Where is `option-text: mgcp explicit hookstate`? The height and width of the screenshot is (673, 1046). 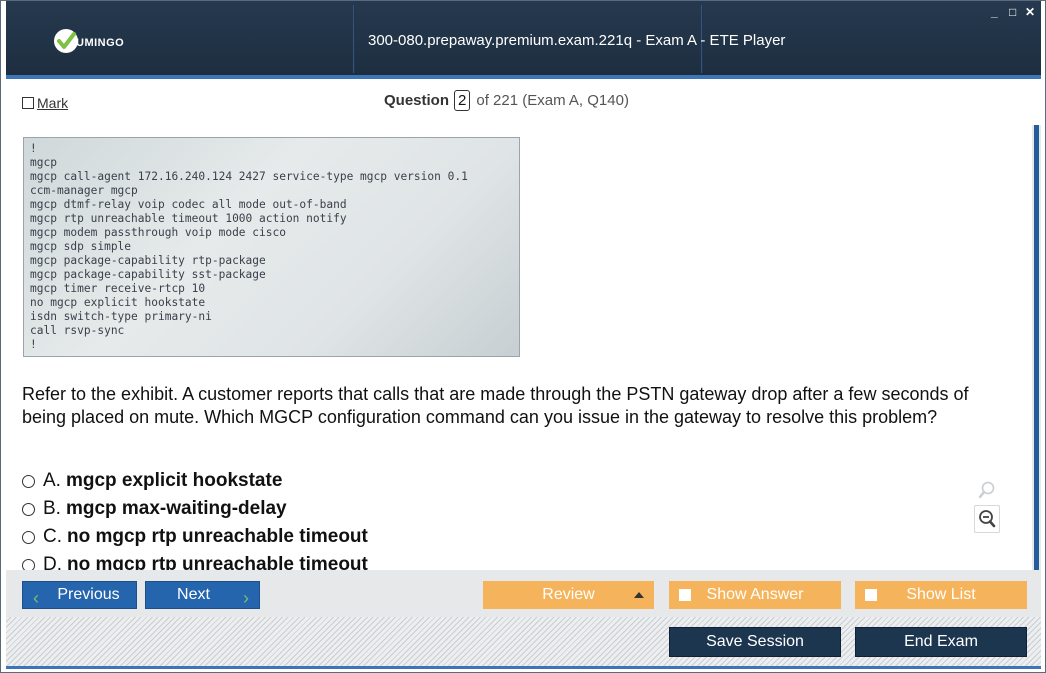 option-text: mgcp explicit hookstate is located at coordinates (174, 480).